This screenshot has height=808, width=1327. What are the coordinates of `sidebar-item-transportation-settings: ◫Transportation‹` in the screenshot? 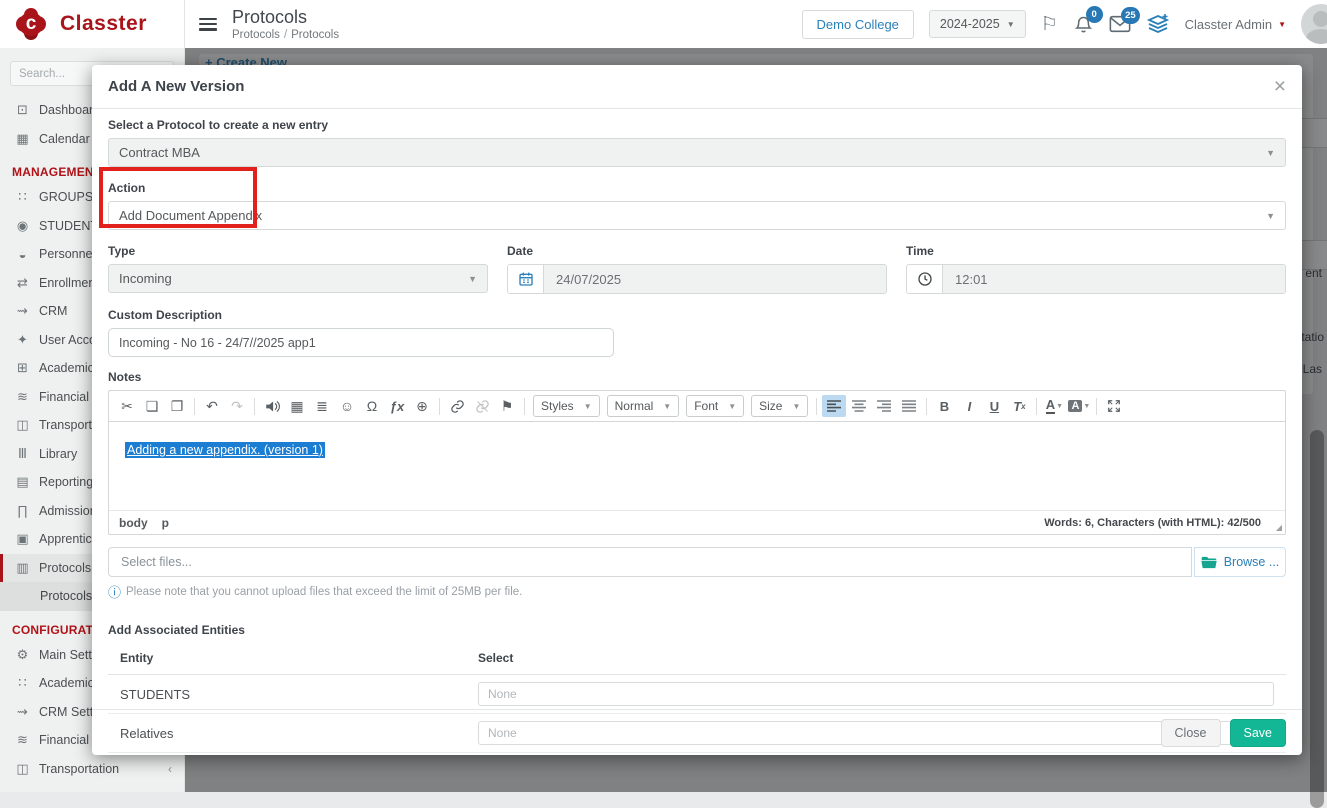 It's located at (92, 769).